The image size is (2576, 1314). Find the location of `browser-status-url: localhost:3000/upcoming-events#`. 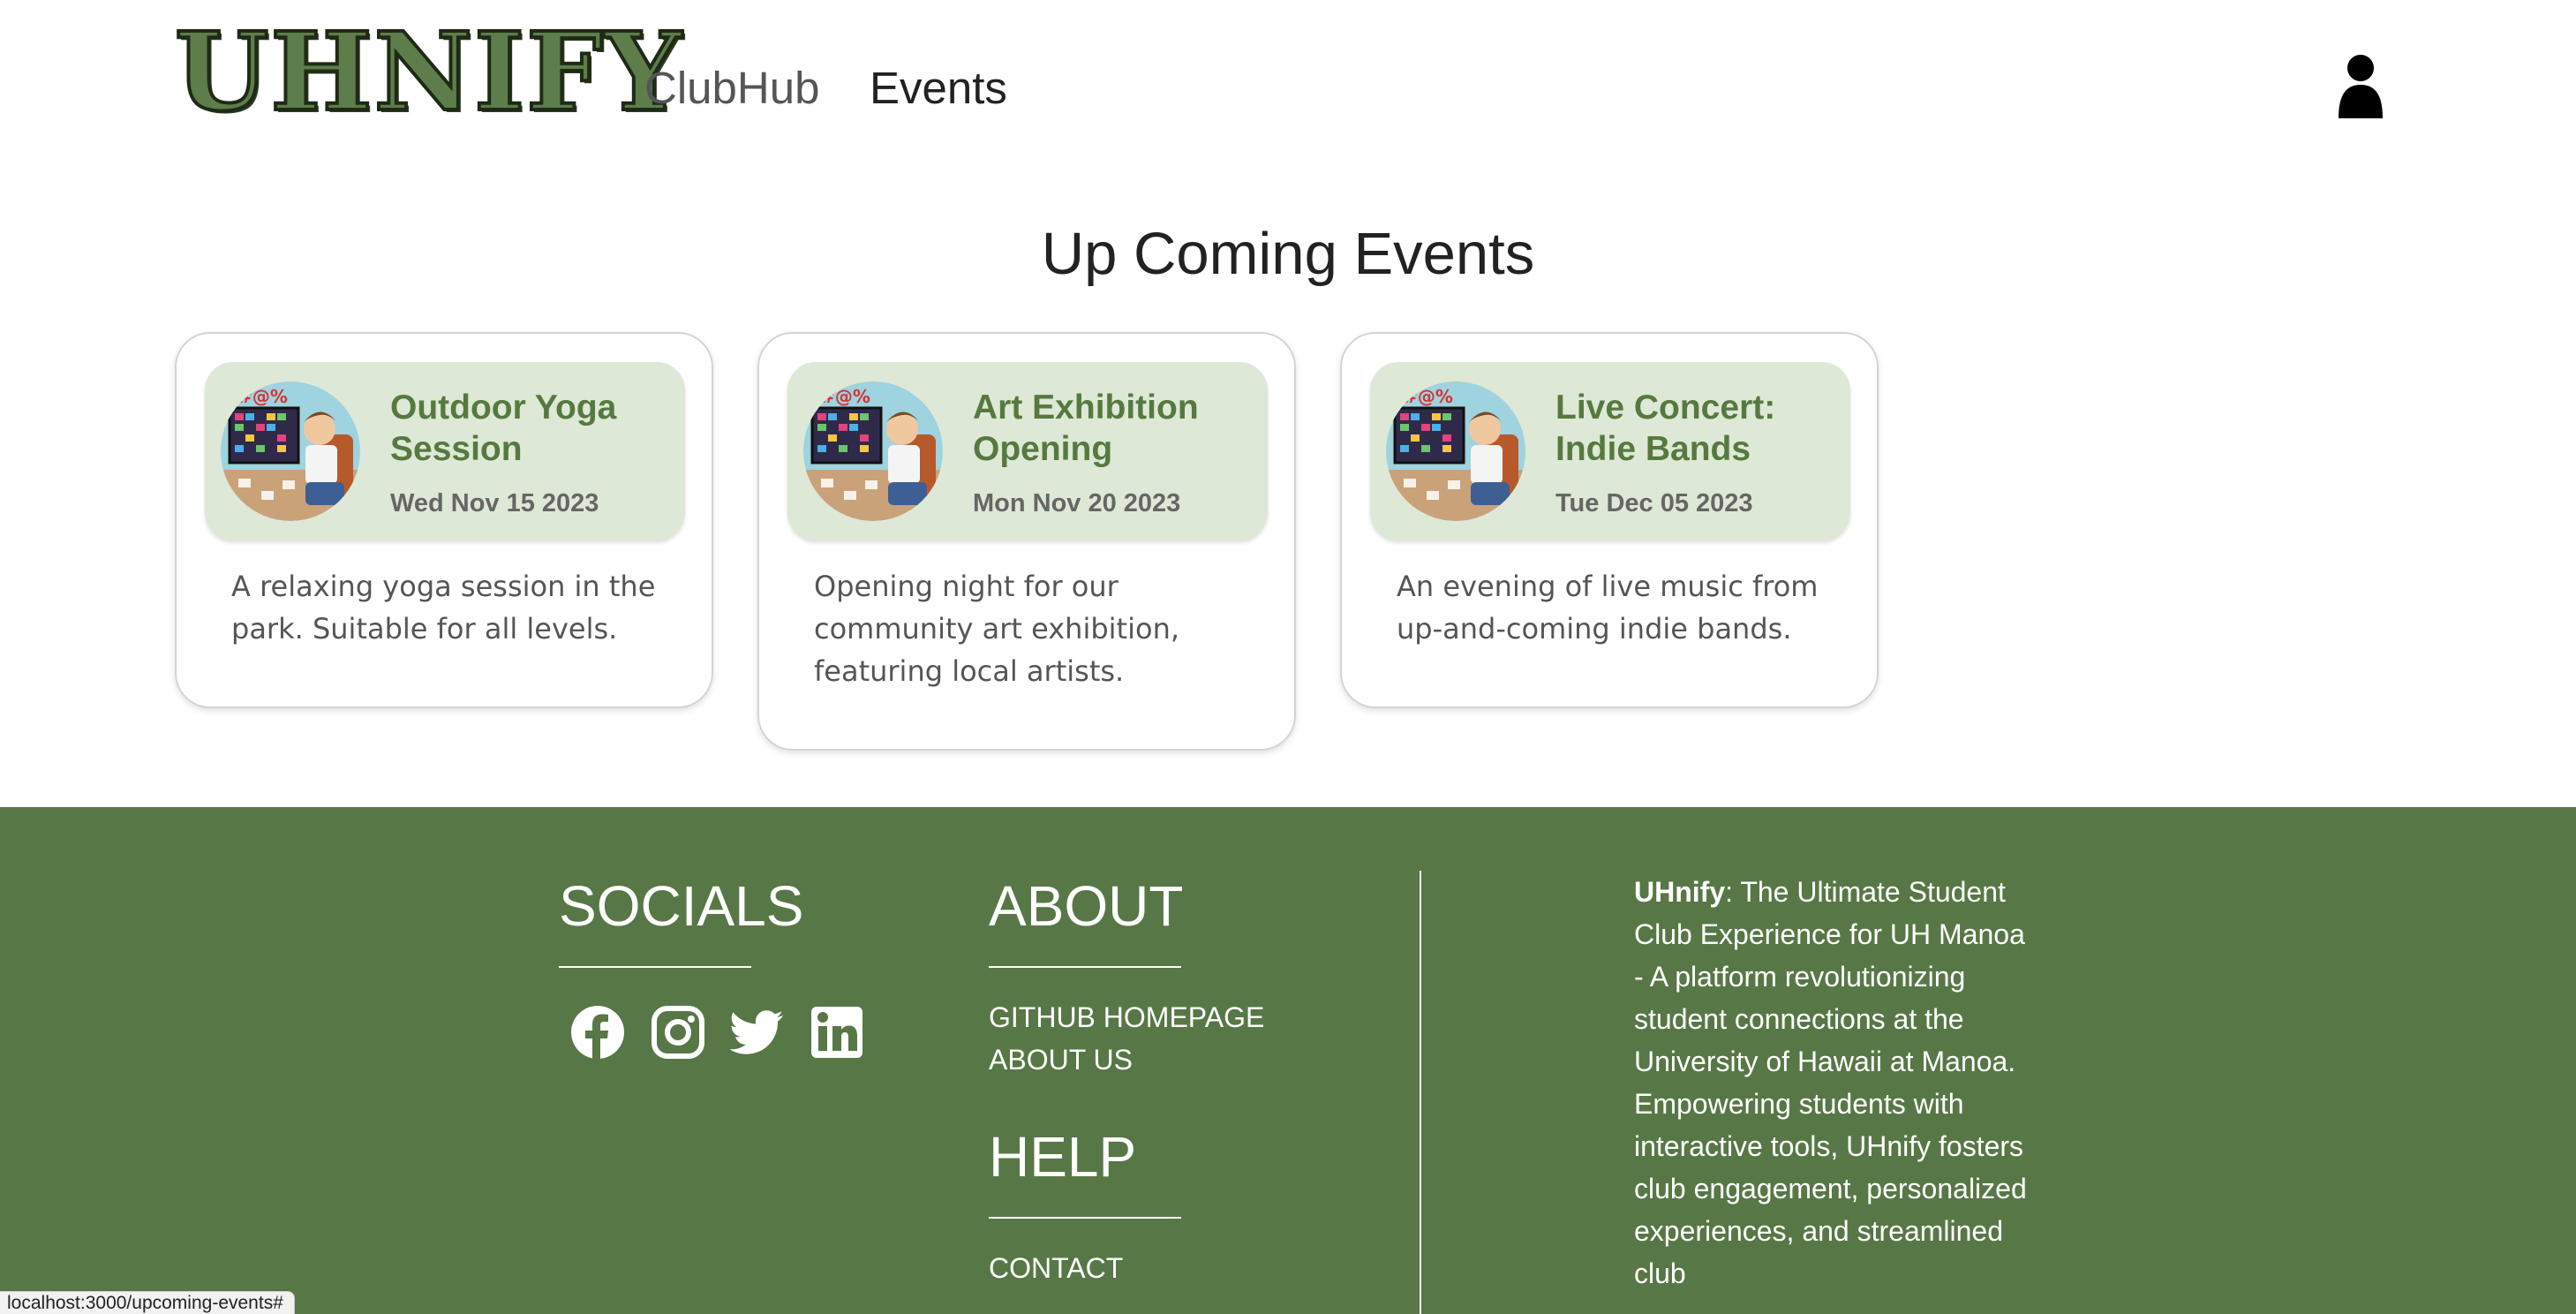

browser-status-url: localhost:3000/upcoming-events# is located at coordinates (148, 1302).